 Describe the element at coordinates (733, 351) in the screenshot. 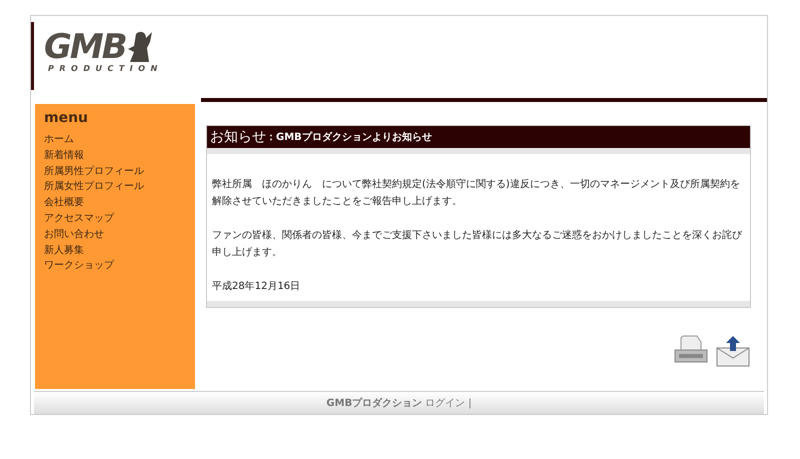

I see `mail-icon` at that location.